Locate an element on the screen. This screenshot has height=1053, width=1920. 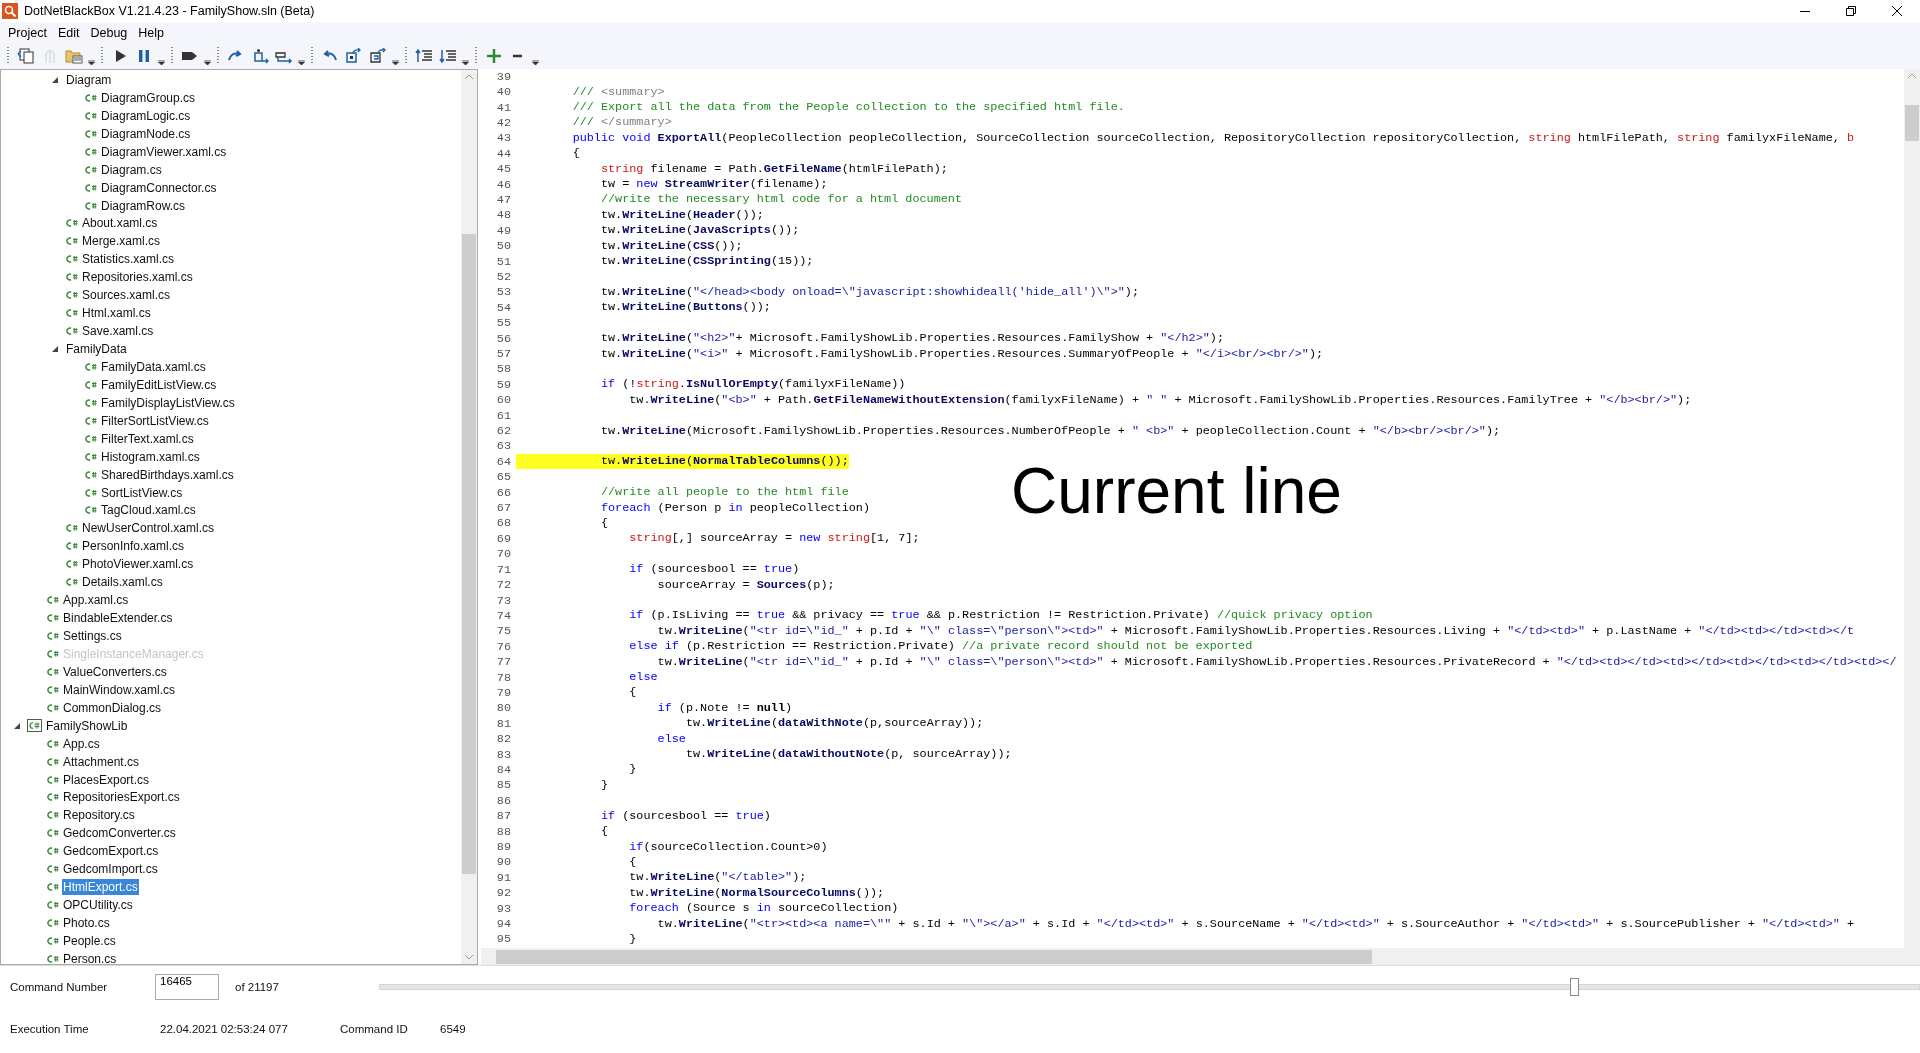
line-number: 90 is located at coordinates (503, 862).